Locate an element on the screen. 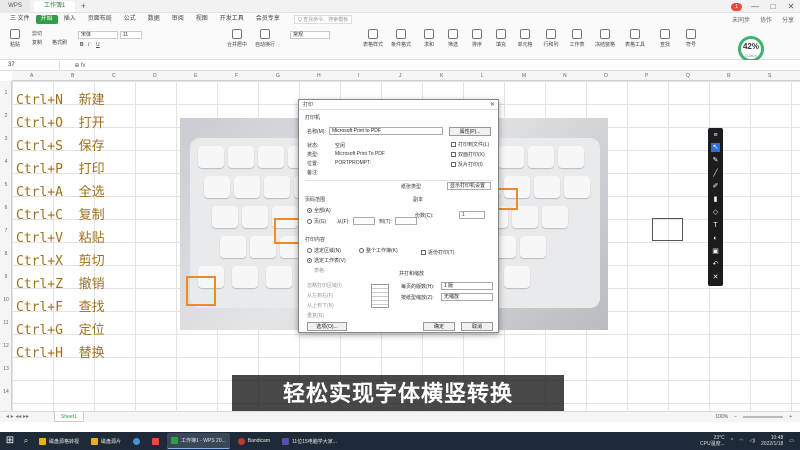  row-header-cell: 5 is located at coordinates (6, 185).